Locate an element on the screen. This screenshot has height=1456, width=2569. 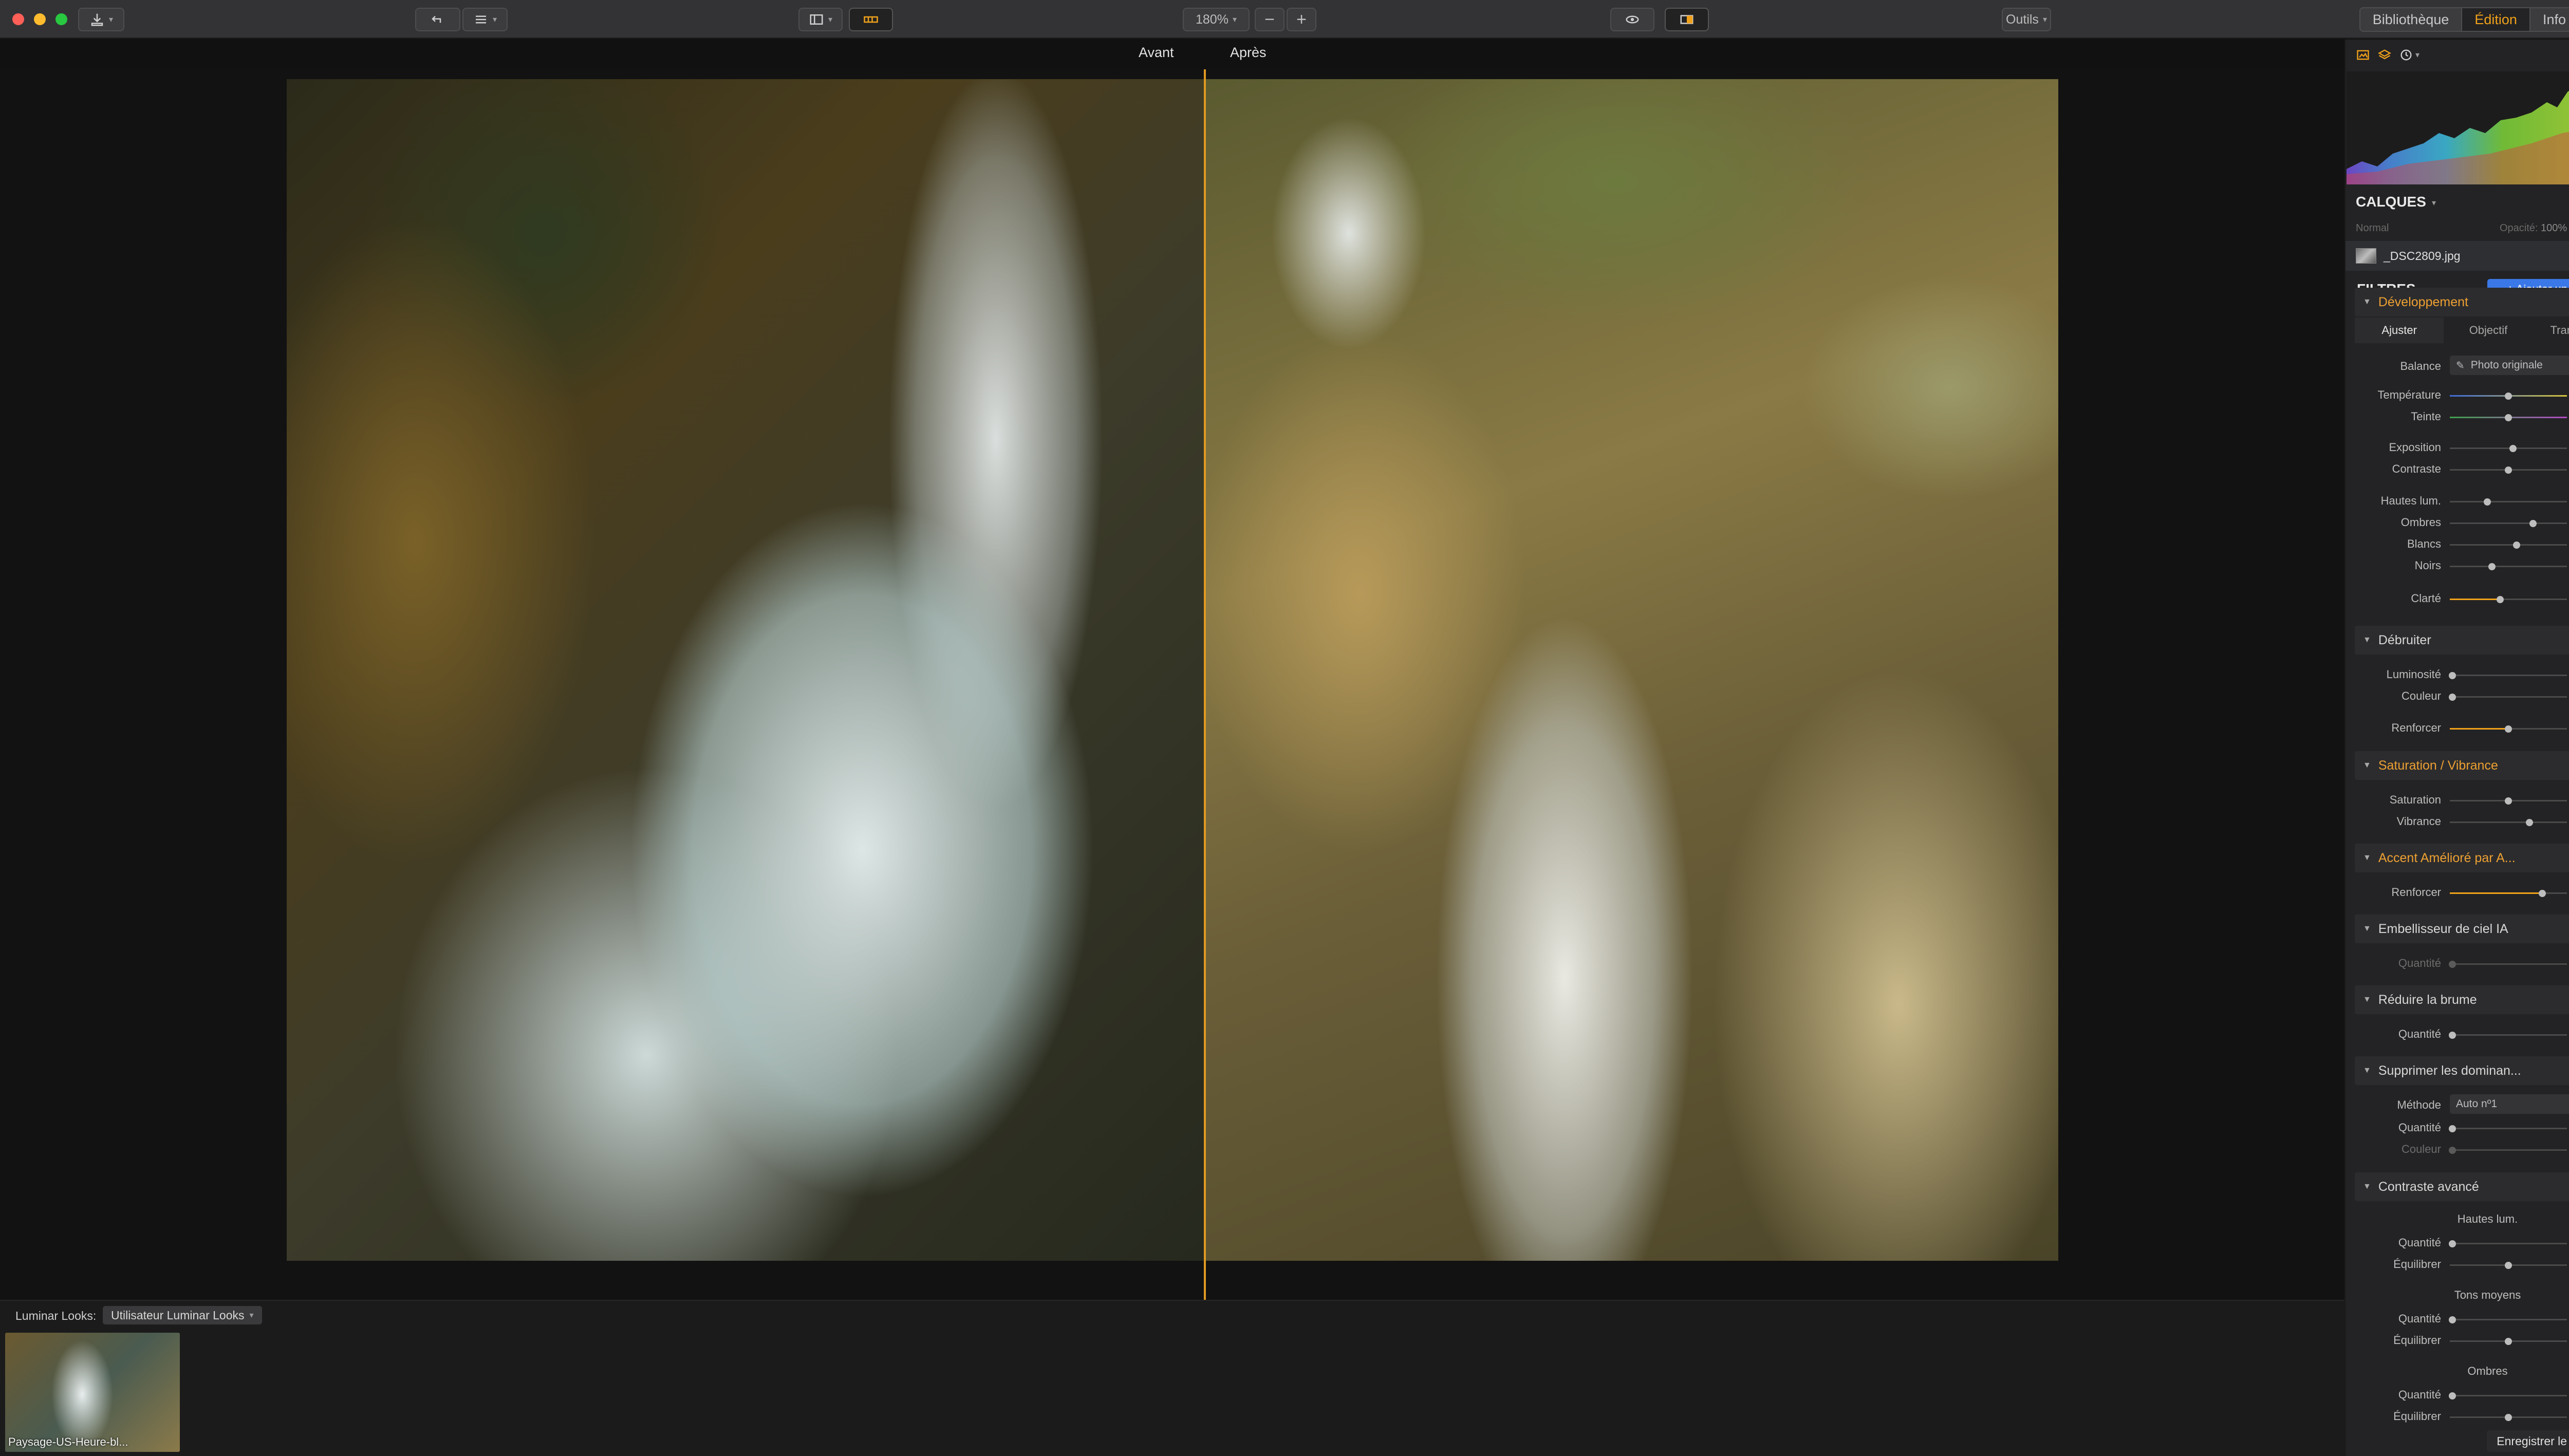
filmstrip-icon is located at coordinates (871, 19).